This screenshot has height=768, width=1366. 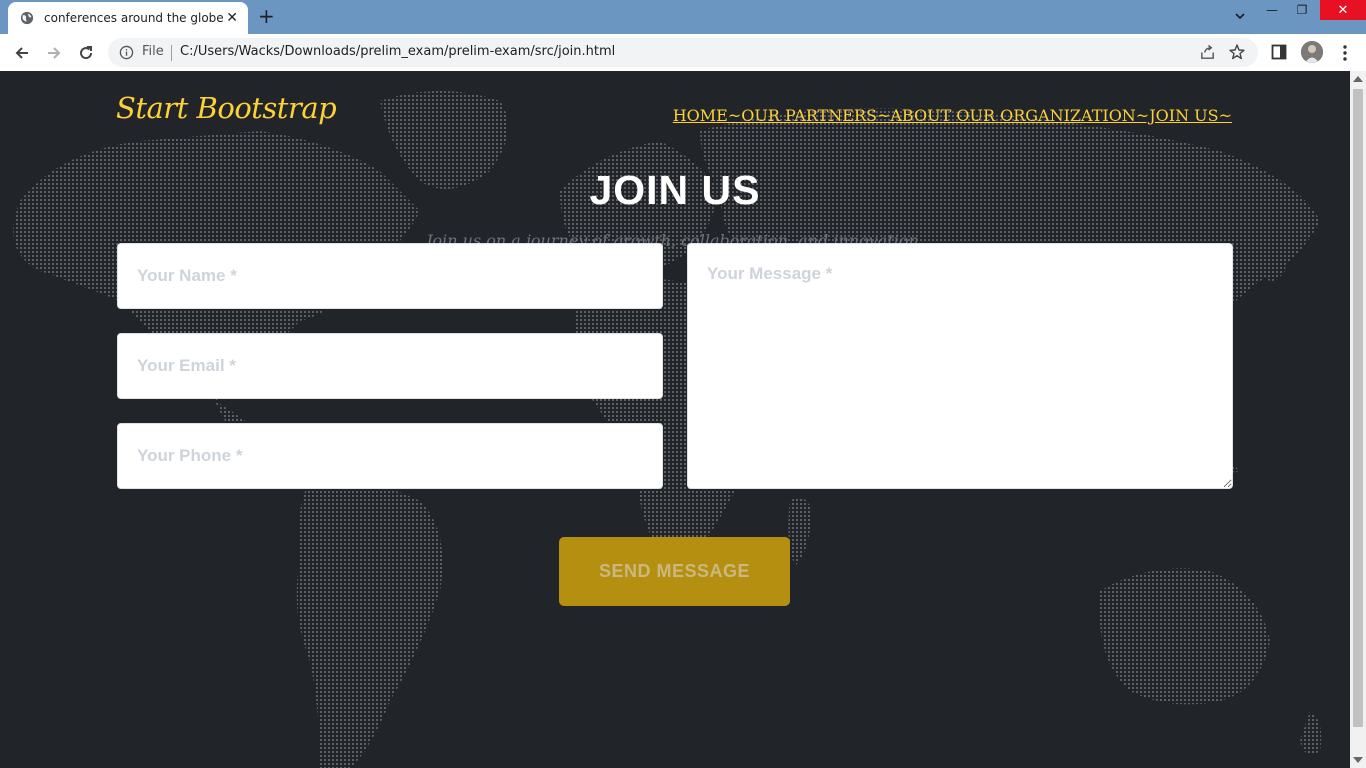 What do you see at coordinates (126, 52) in the screenshot?
I see `info-icon` at bounding box center [126, 52].